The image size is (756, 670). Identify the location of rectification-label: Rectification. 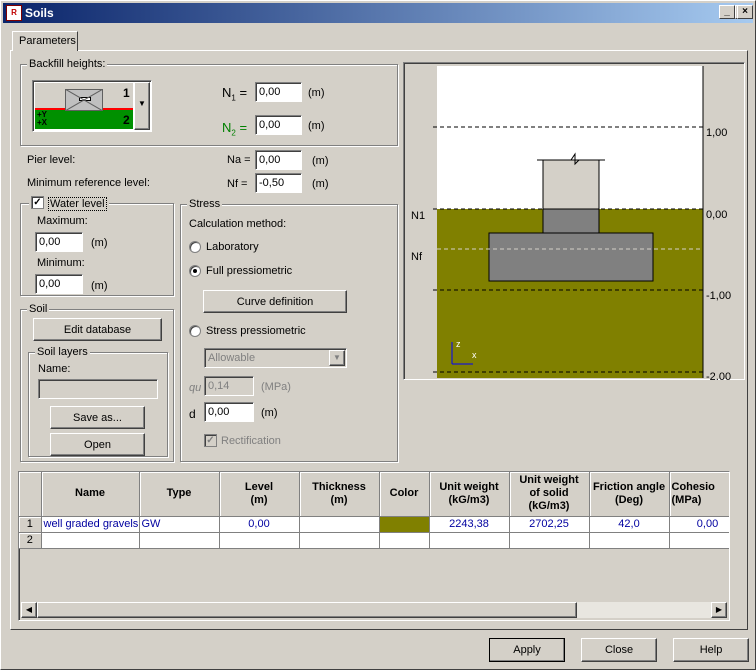
(251, 441).